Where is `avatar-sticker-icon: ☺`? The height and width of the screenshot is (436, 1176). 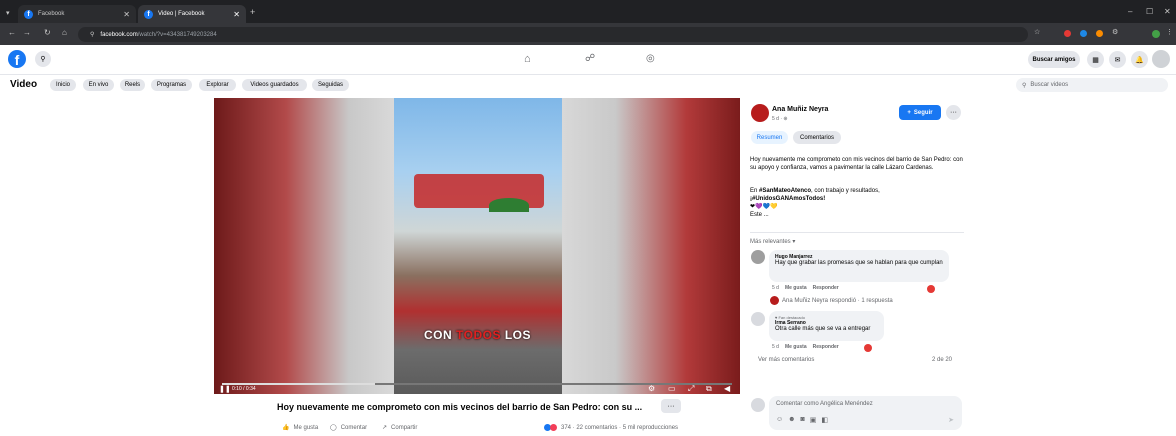 avatar-sticker-icon: ☺ is located at coordinates (779, 420).